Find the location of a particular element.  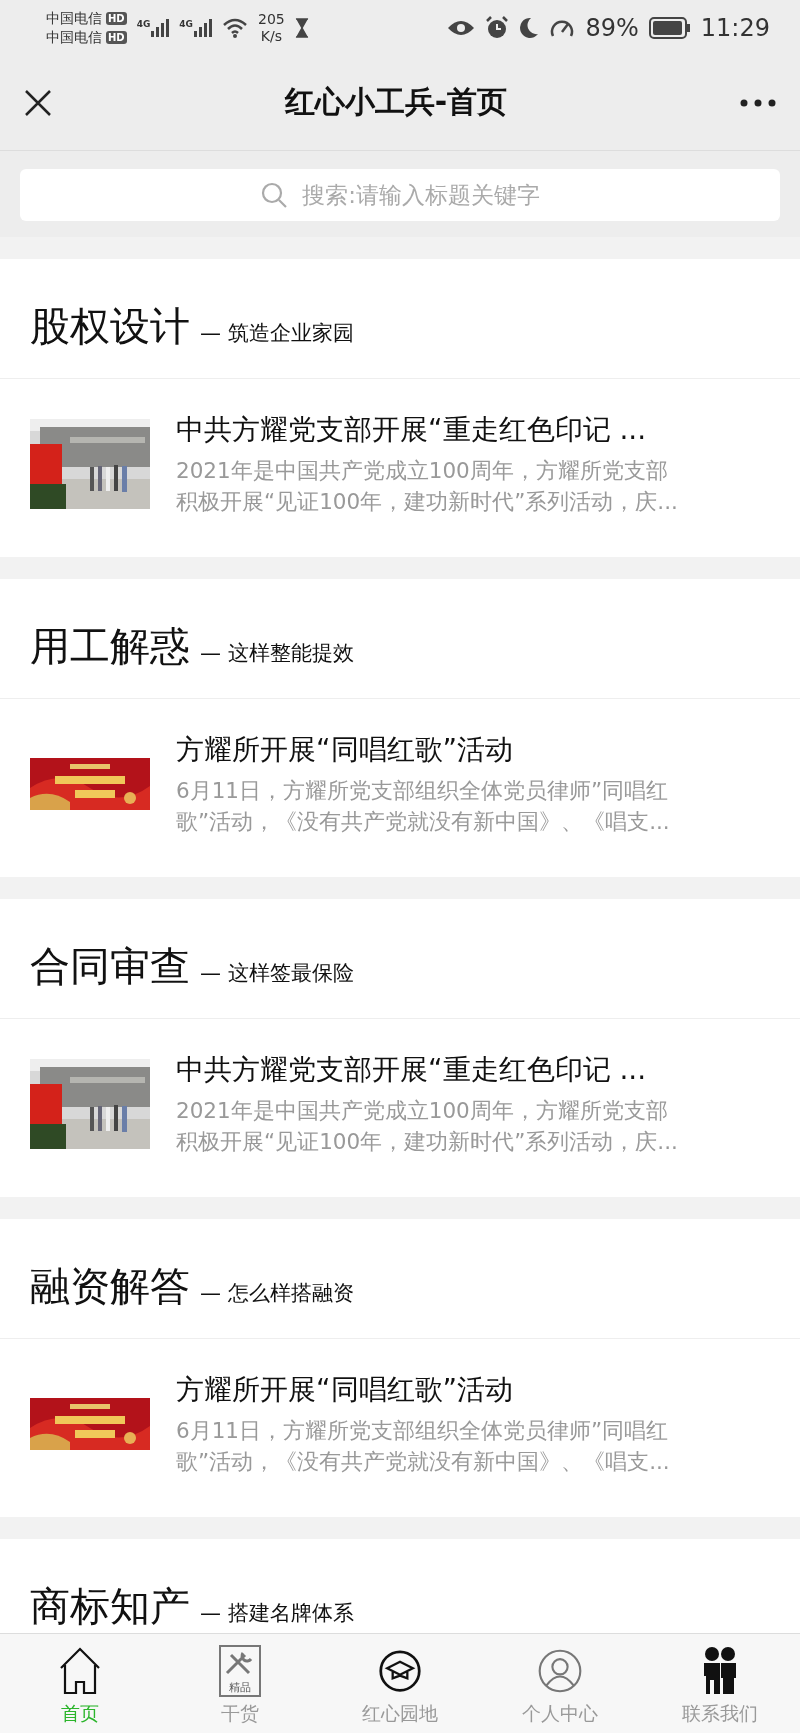

alarm-icon is located at coordinates (497, 27).